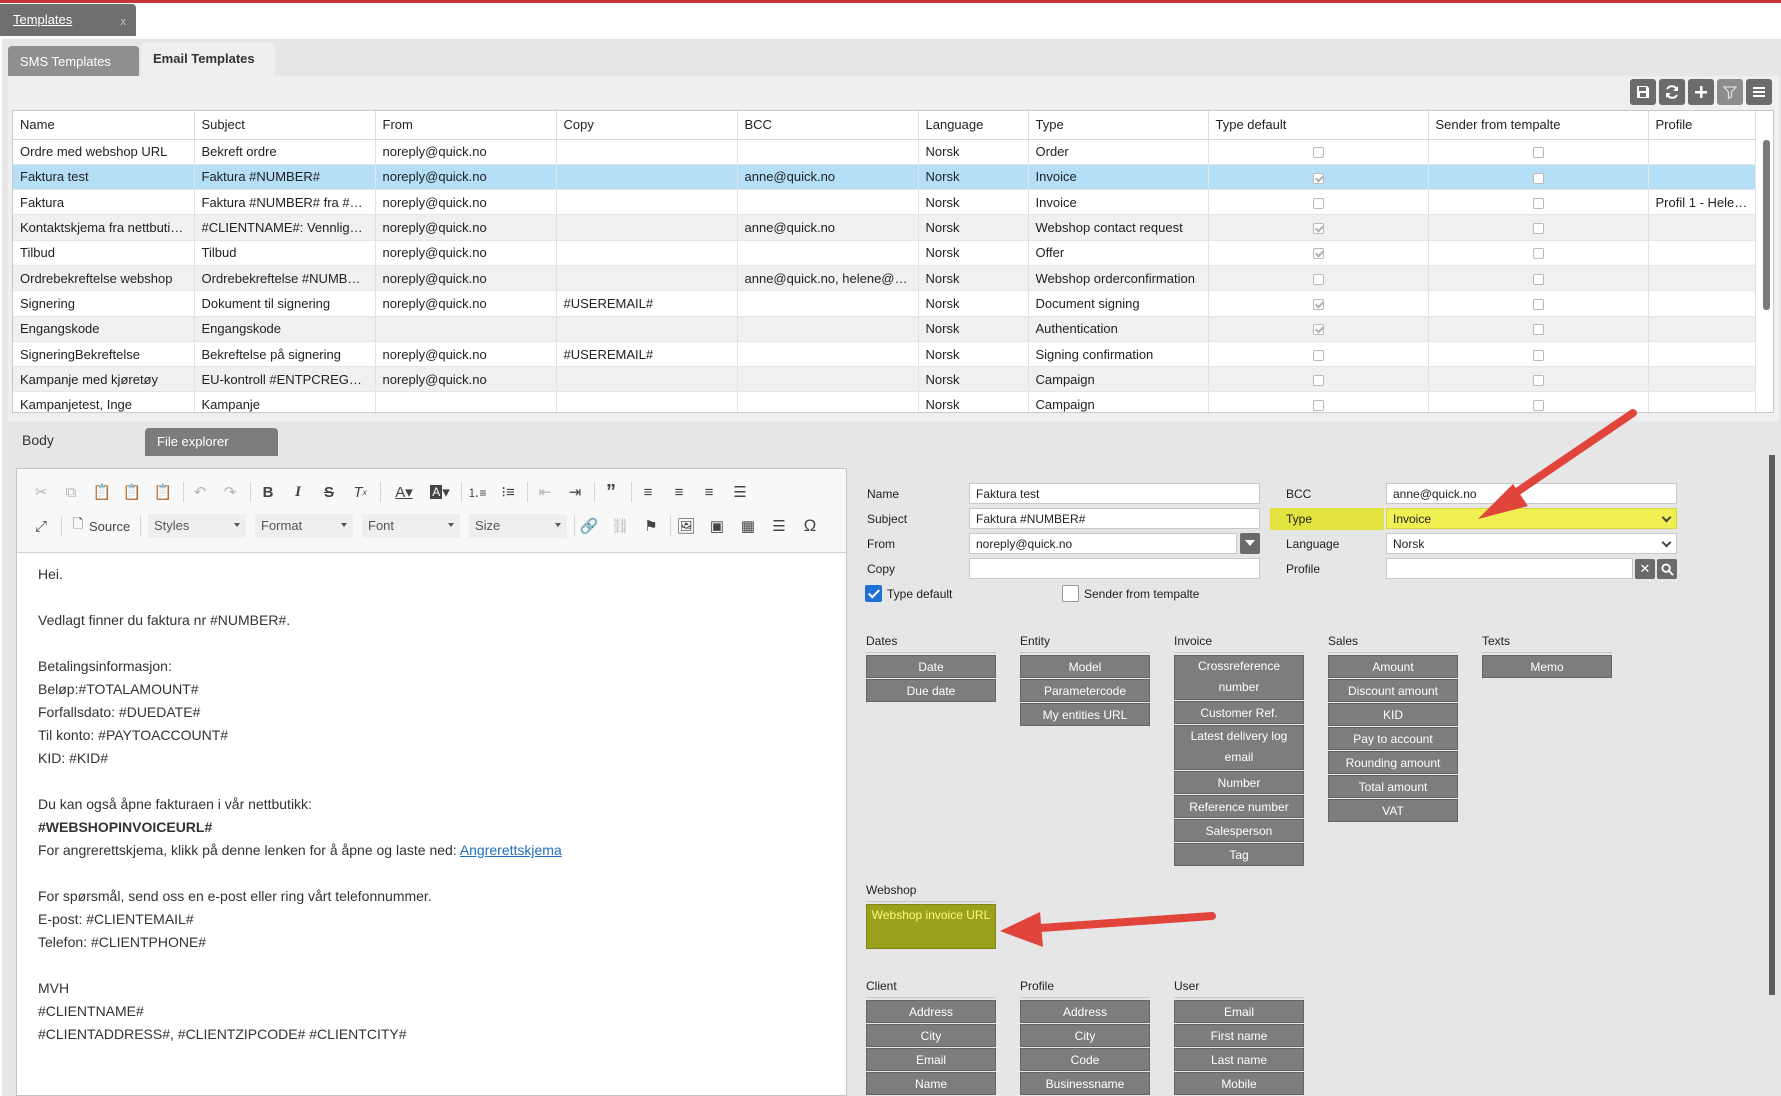 This screenshot has width=1781, height=1096. Describe the element at coordinates (1759, 92) in the screenshot. I see `menu-button` at that location.